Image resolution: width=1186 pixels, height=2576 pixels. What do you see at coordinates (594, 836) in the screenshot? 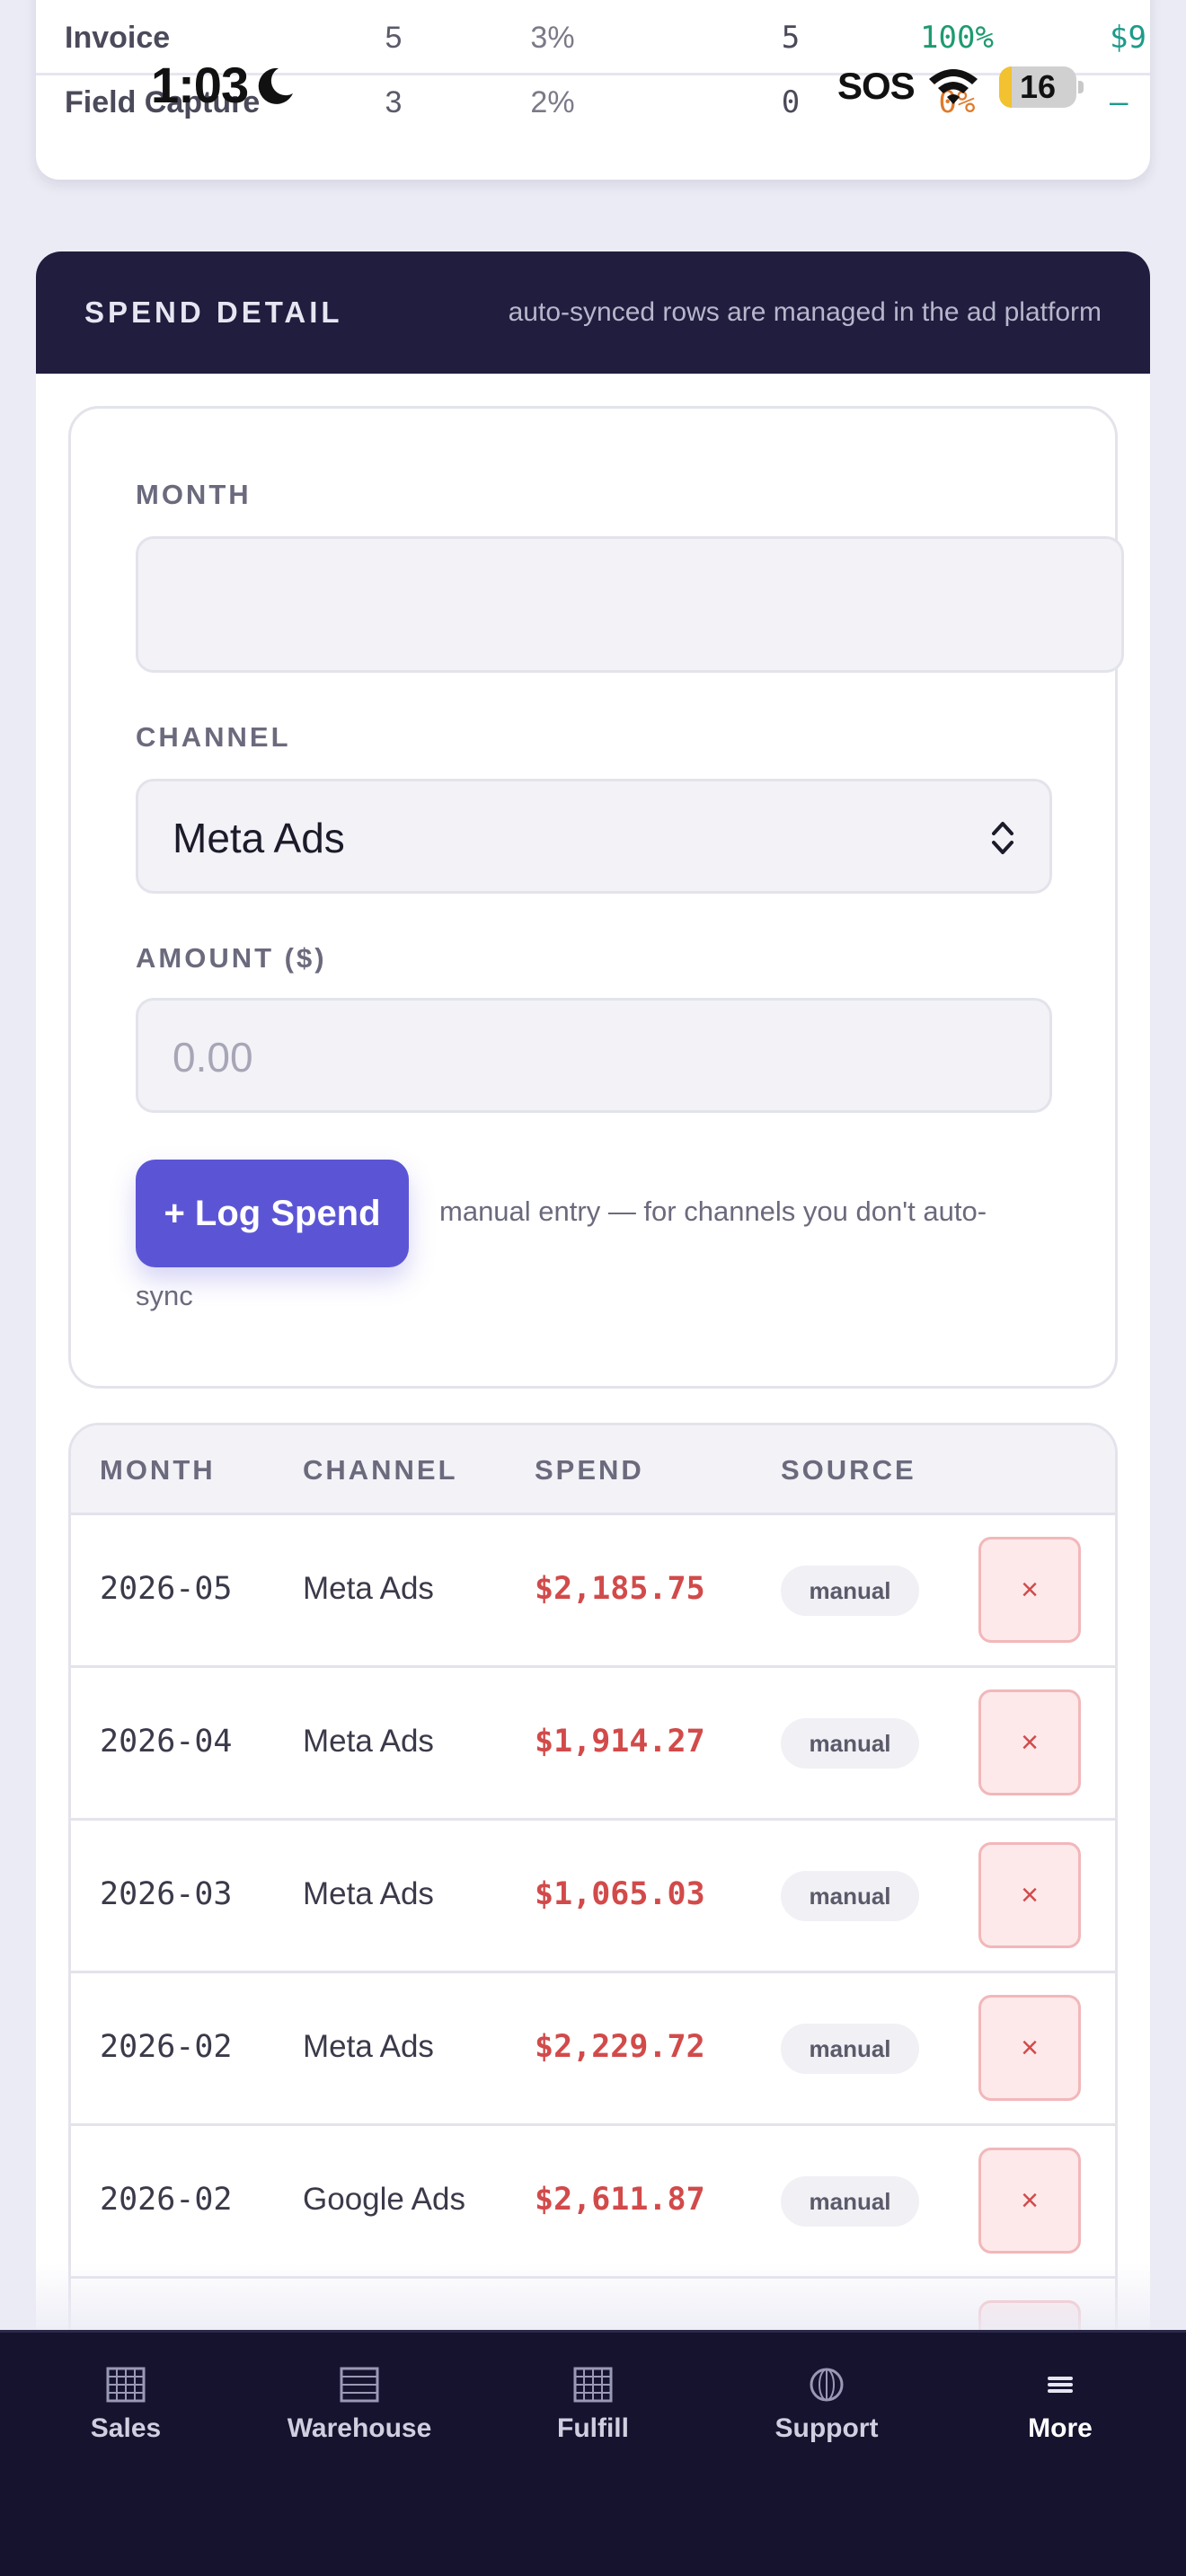
I see `channel-select: Meta Ads` at bounding box center [594, 836].